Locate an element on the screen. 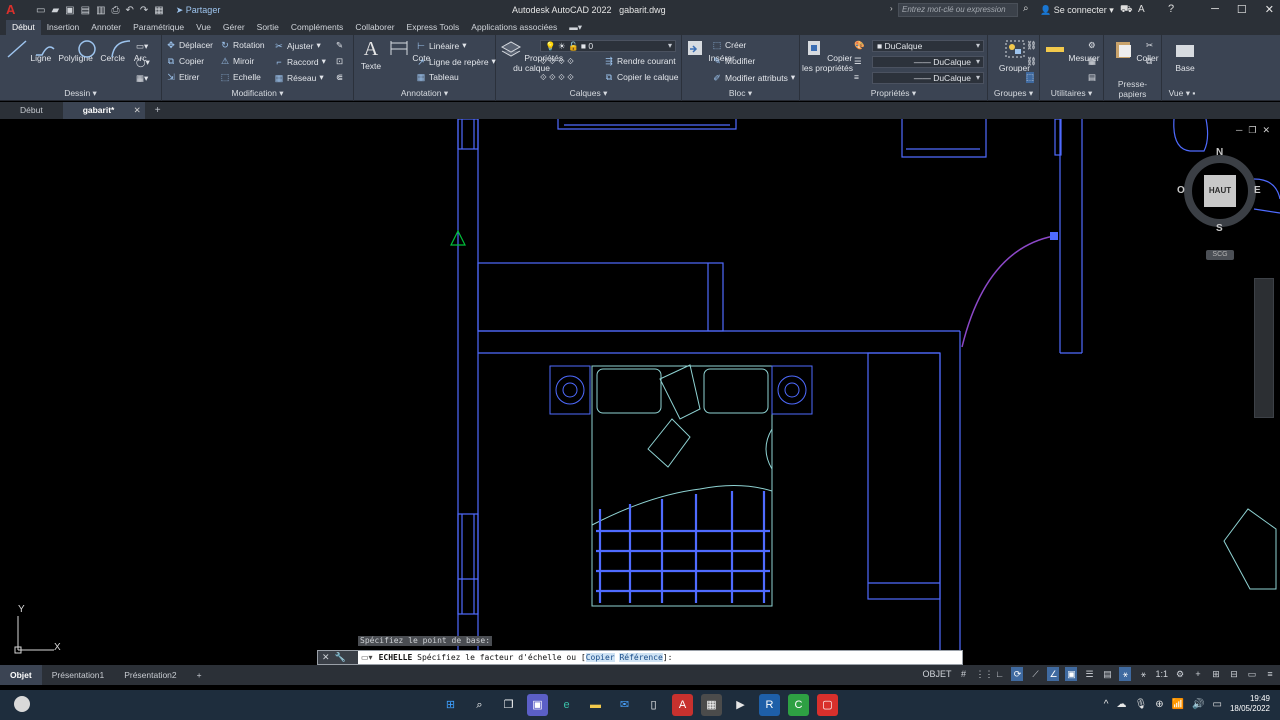  expand-arrow-icon: › is located at coordinates (891, 8).